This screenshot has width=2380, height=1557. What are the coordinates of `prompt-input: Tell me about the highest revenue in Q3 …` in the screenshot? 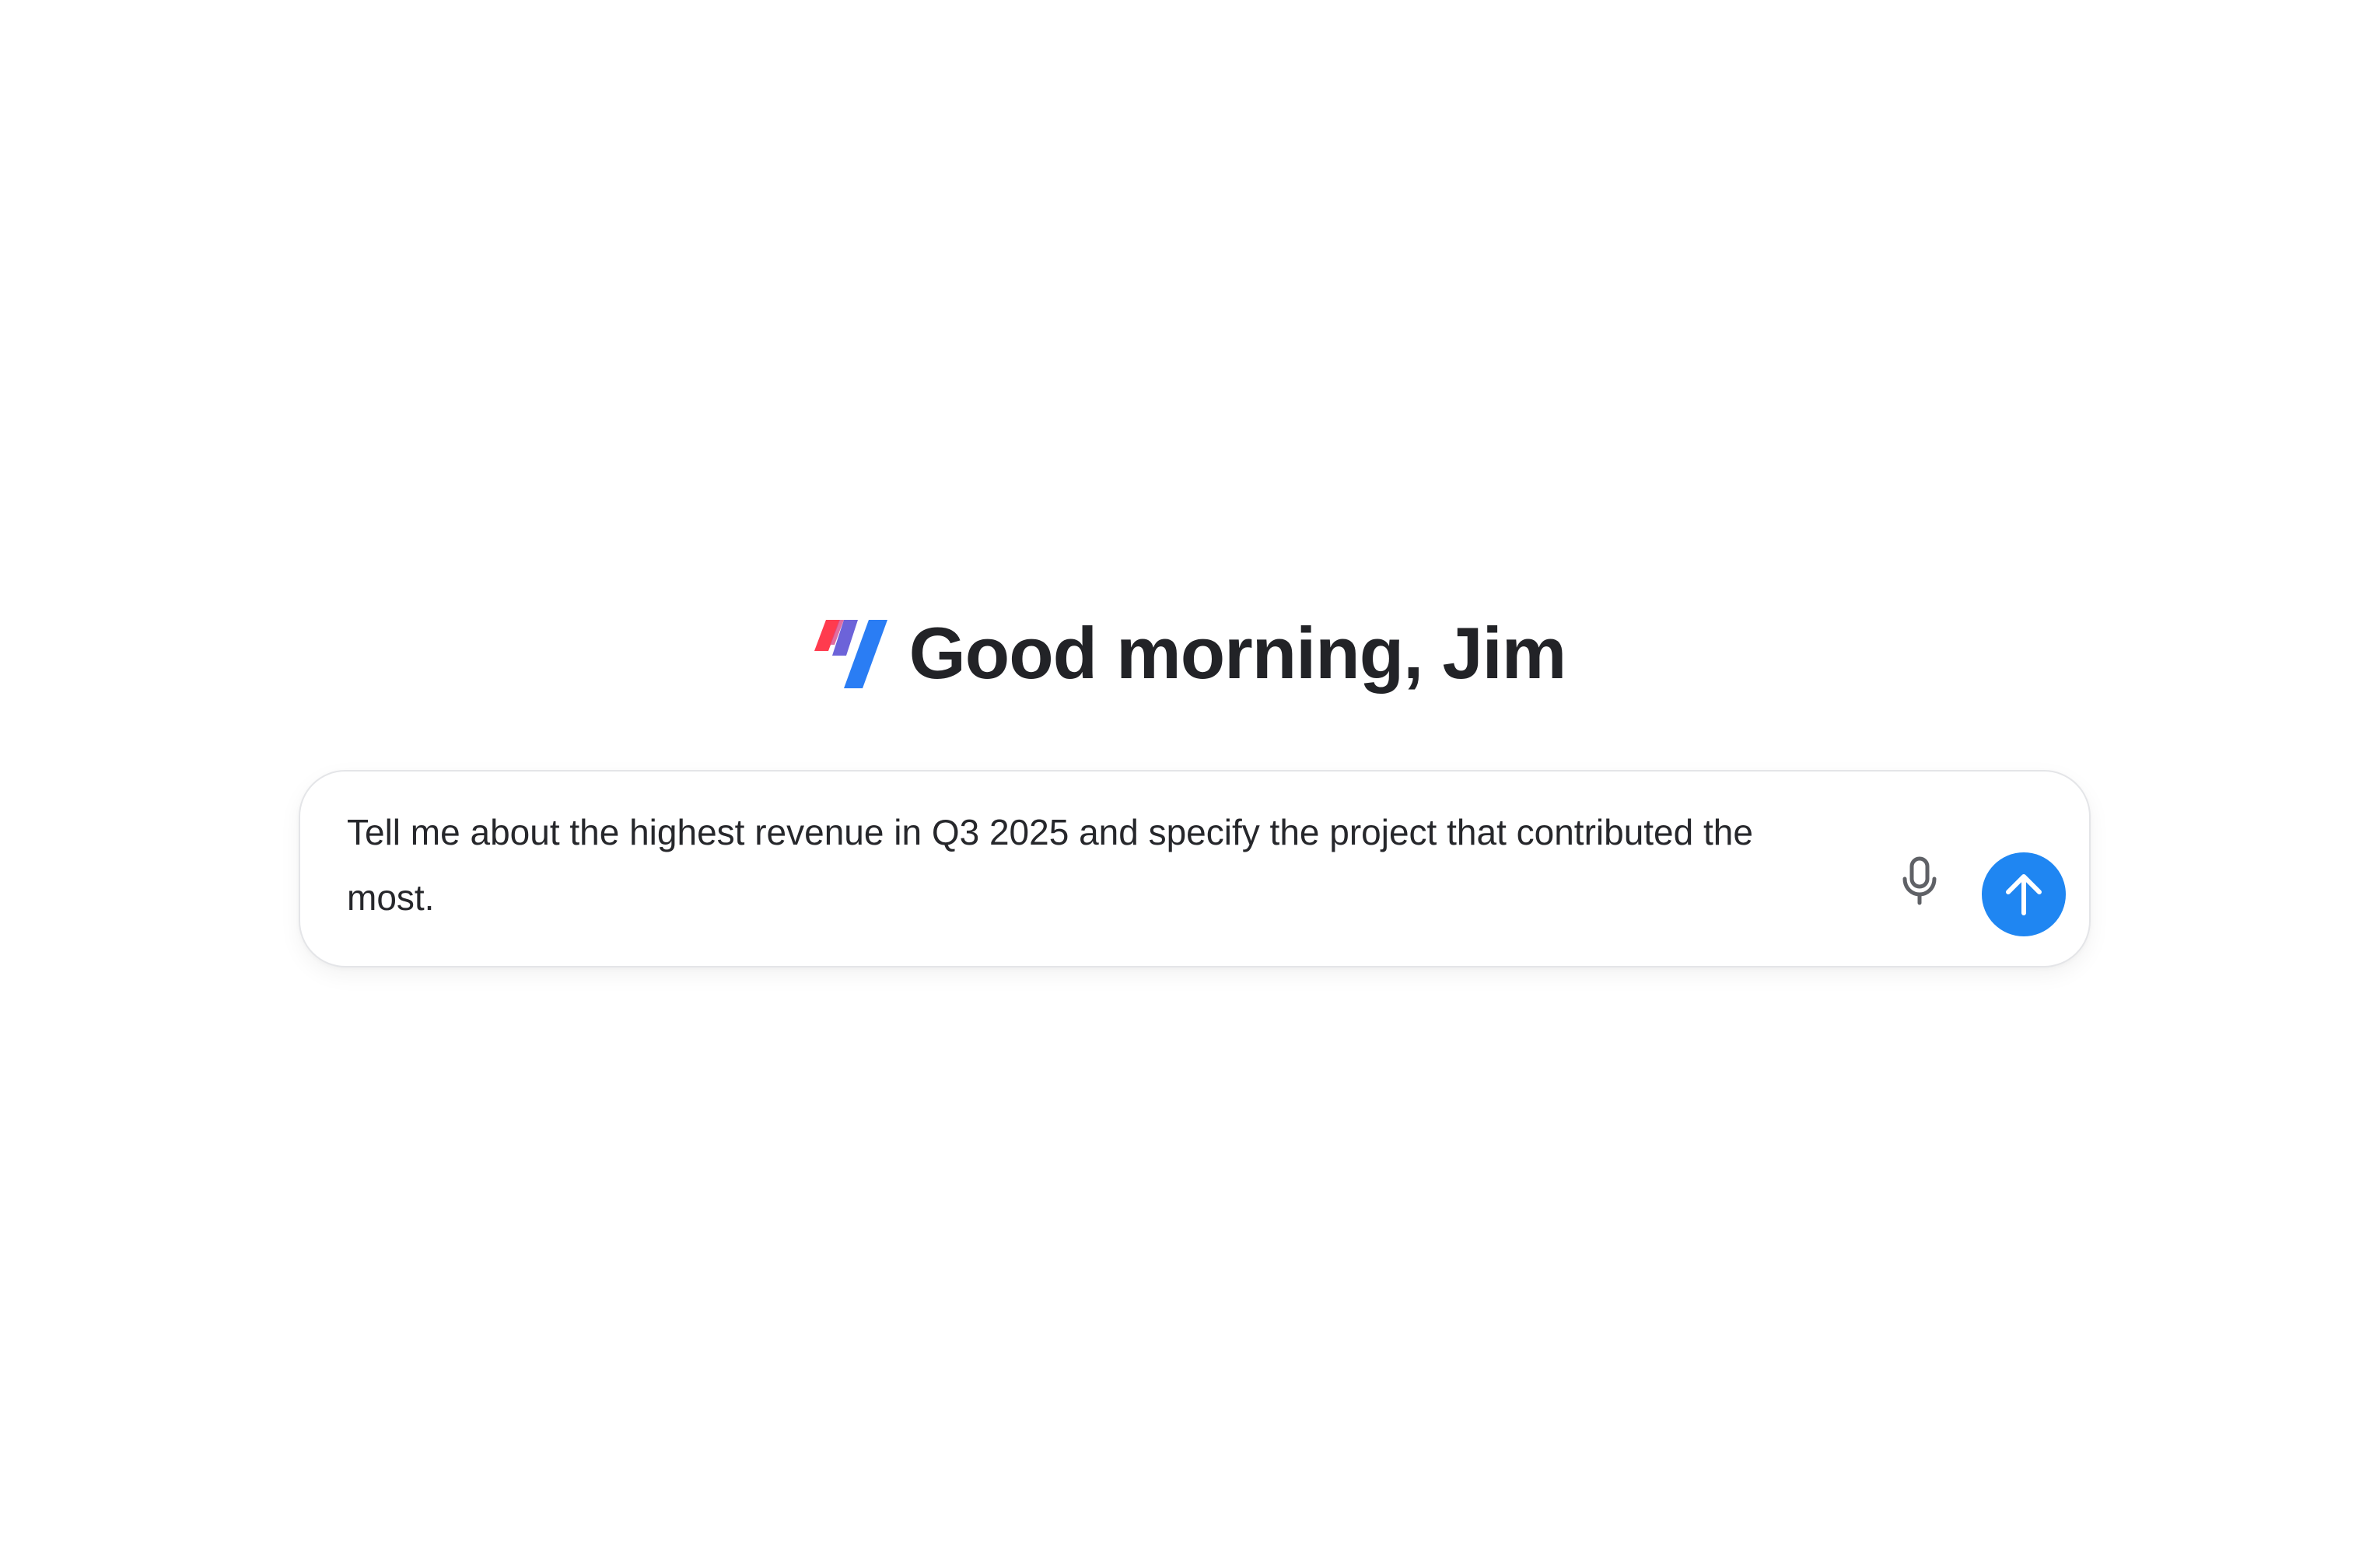 It's located at (1055, 865).